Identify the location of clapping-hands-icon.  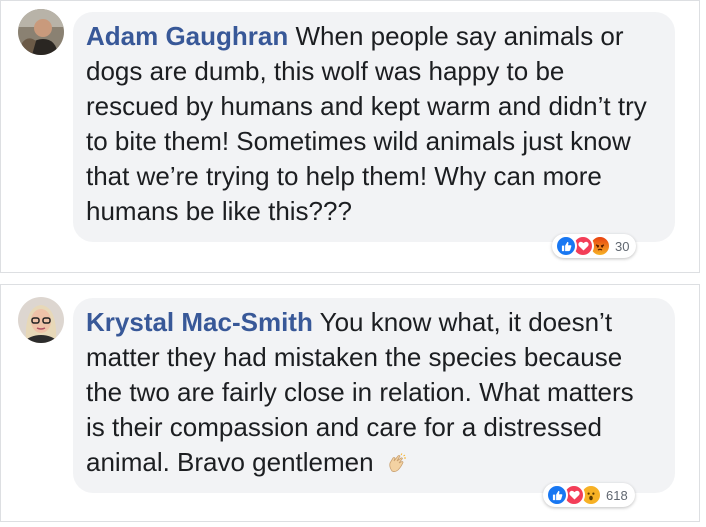
(397, 464).